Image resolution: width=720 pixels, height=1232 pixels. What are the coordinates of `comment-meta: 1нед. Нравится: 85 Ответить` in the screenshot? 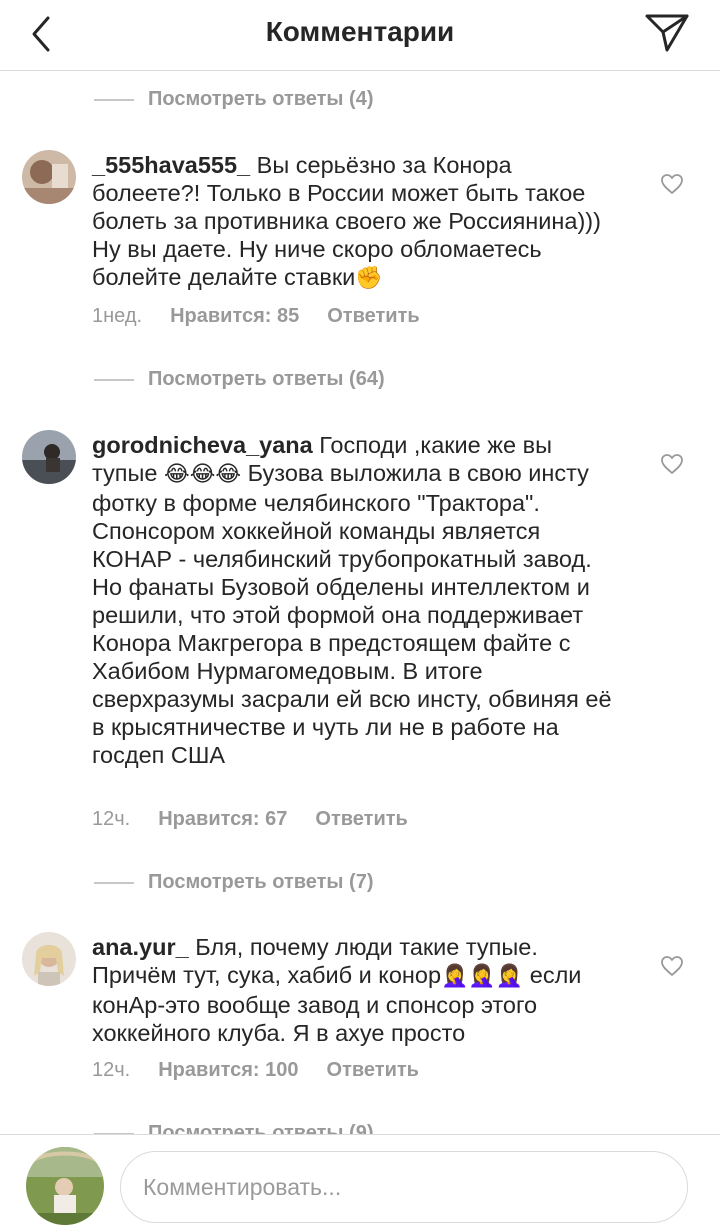 It's located at (270, 316).